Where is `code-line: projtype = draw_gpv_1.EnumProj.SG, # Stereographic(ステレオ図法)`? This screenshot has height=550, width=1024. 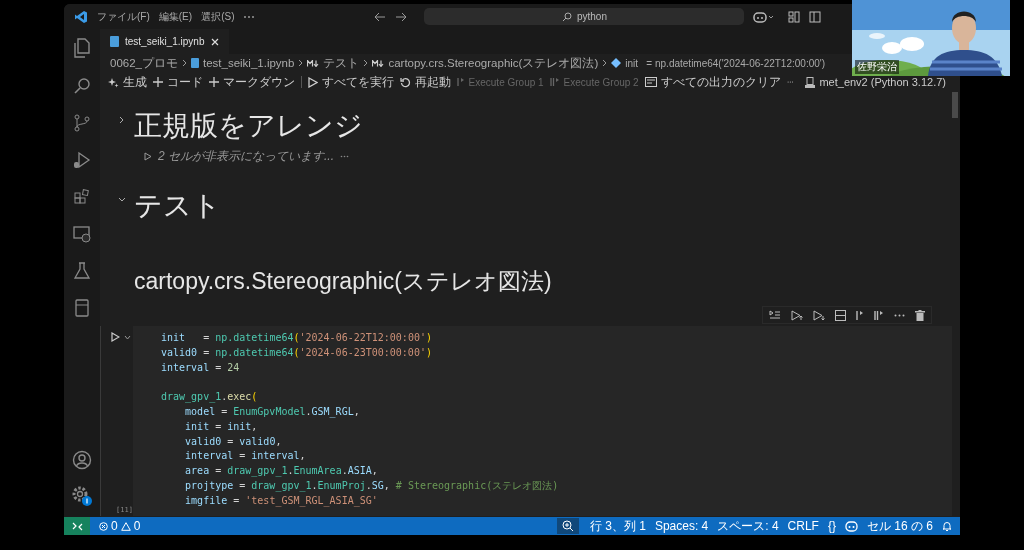
code-line: projtype = draw_gpv_1.EnumProj.SG, # Stereographic(ステレオ図法) is located at coordinates (371, 485).